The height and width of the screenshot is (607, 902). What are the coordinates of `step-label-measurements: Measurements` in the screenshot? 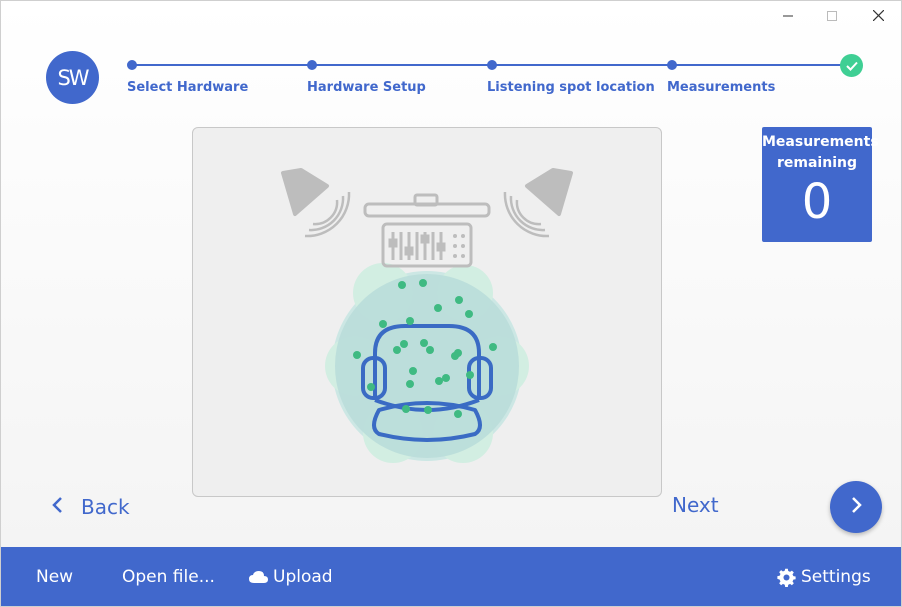 It's located at (721, 87).